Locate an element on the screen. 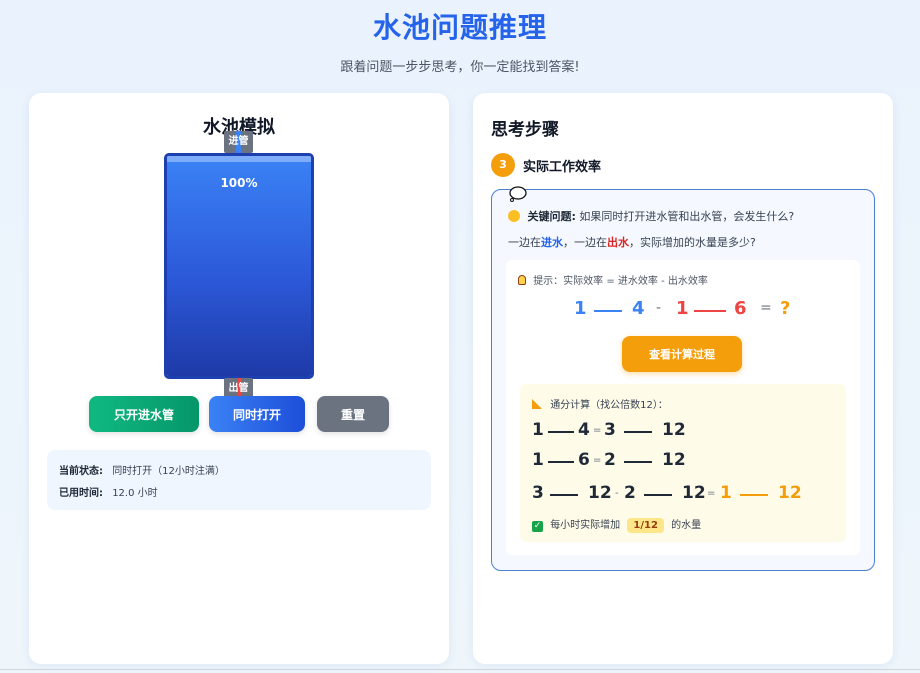  reset-button: 重置 is located at coordinates (353, 414).